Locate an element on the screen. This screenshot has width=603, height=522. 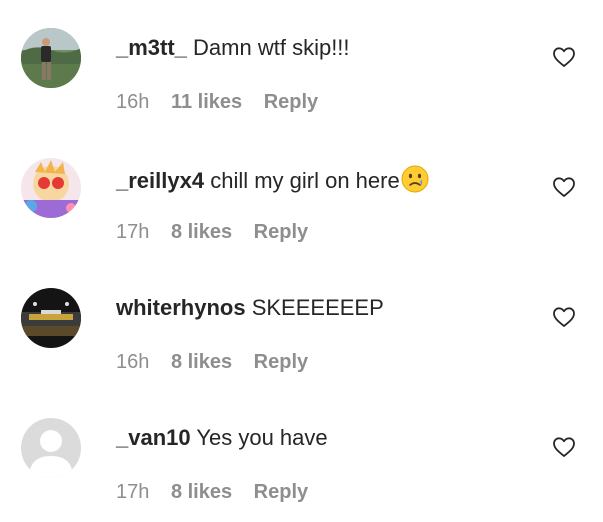
comment-body: whiterhynos SKEEEEEEP is located at coordinates (250, 308).